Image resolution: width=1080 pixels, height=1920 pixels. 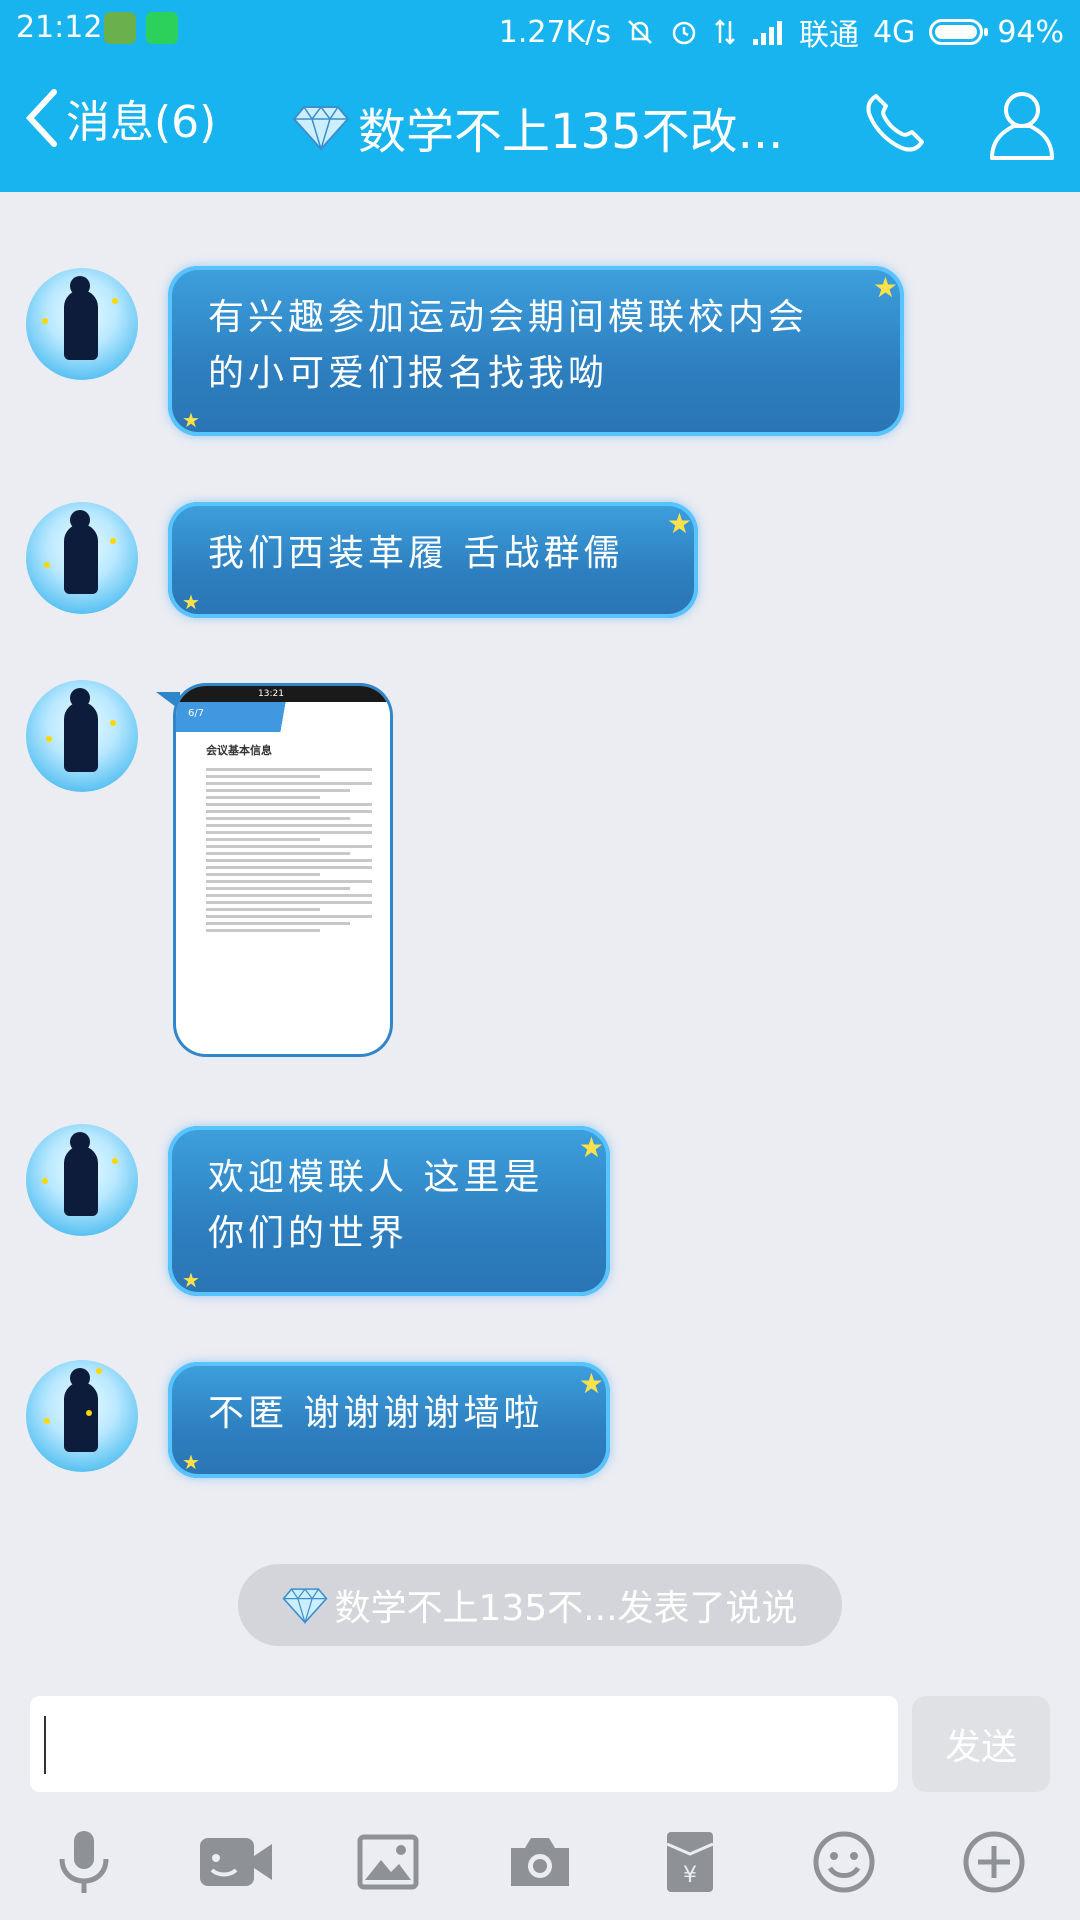 I want to click on red-packet-button: ¥, so click(x=690, y=1862).